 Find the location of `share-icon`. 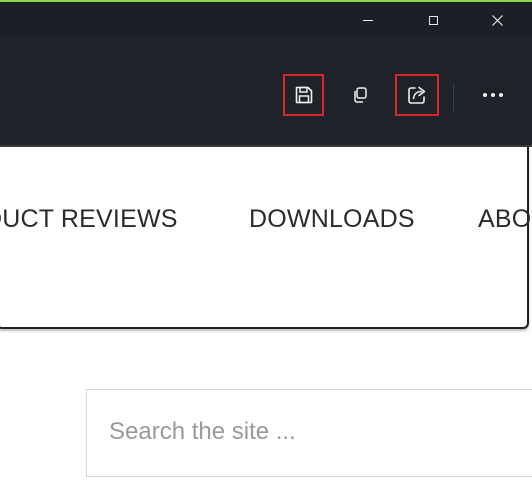

share-icon is located at coordinates (417, 95).